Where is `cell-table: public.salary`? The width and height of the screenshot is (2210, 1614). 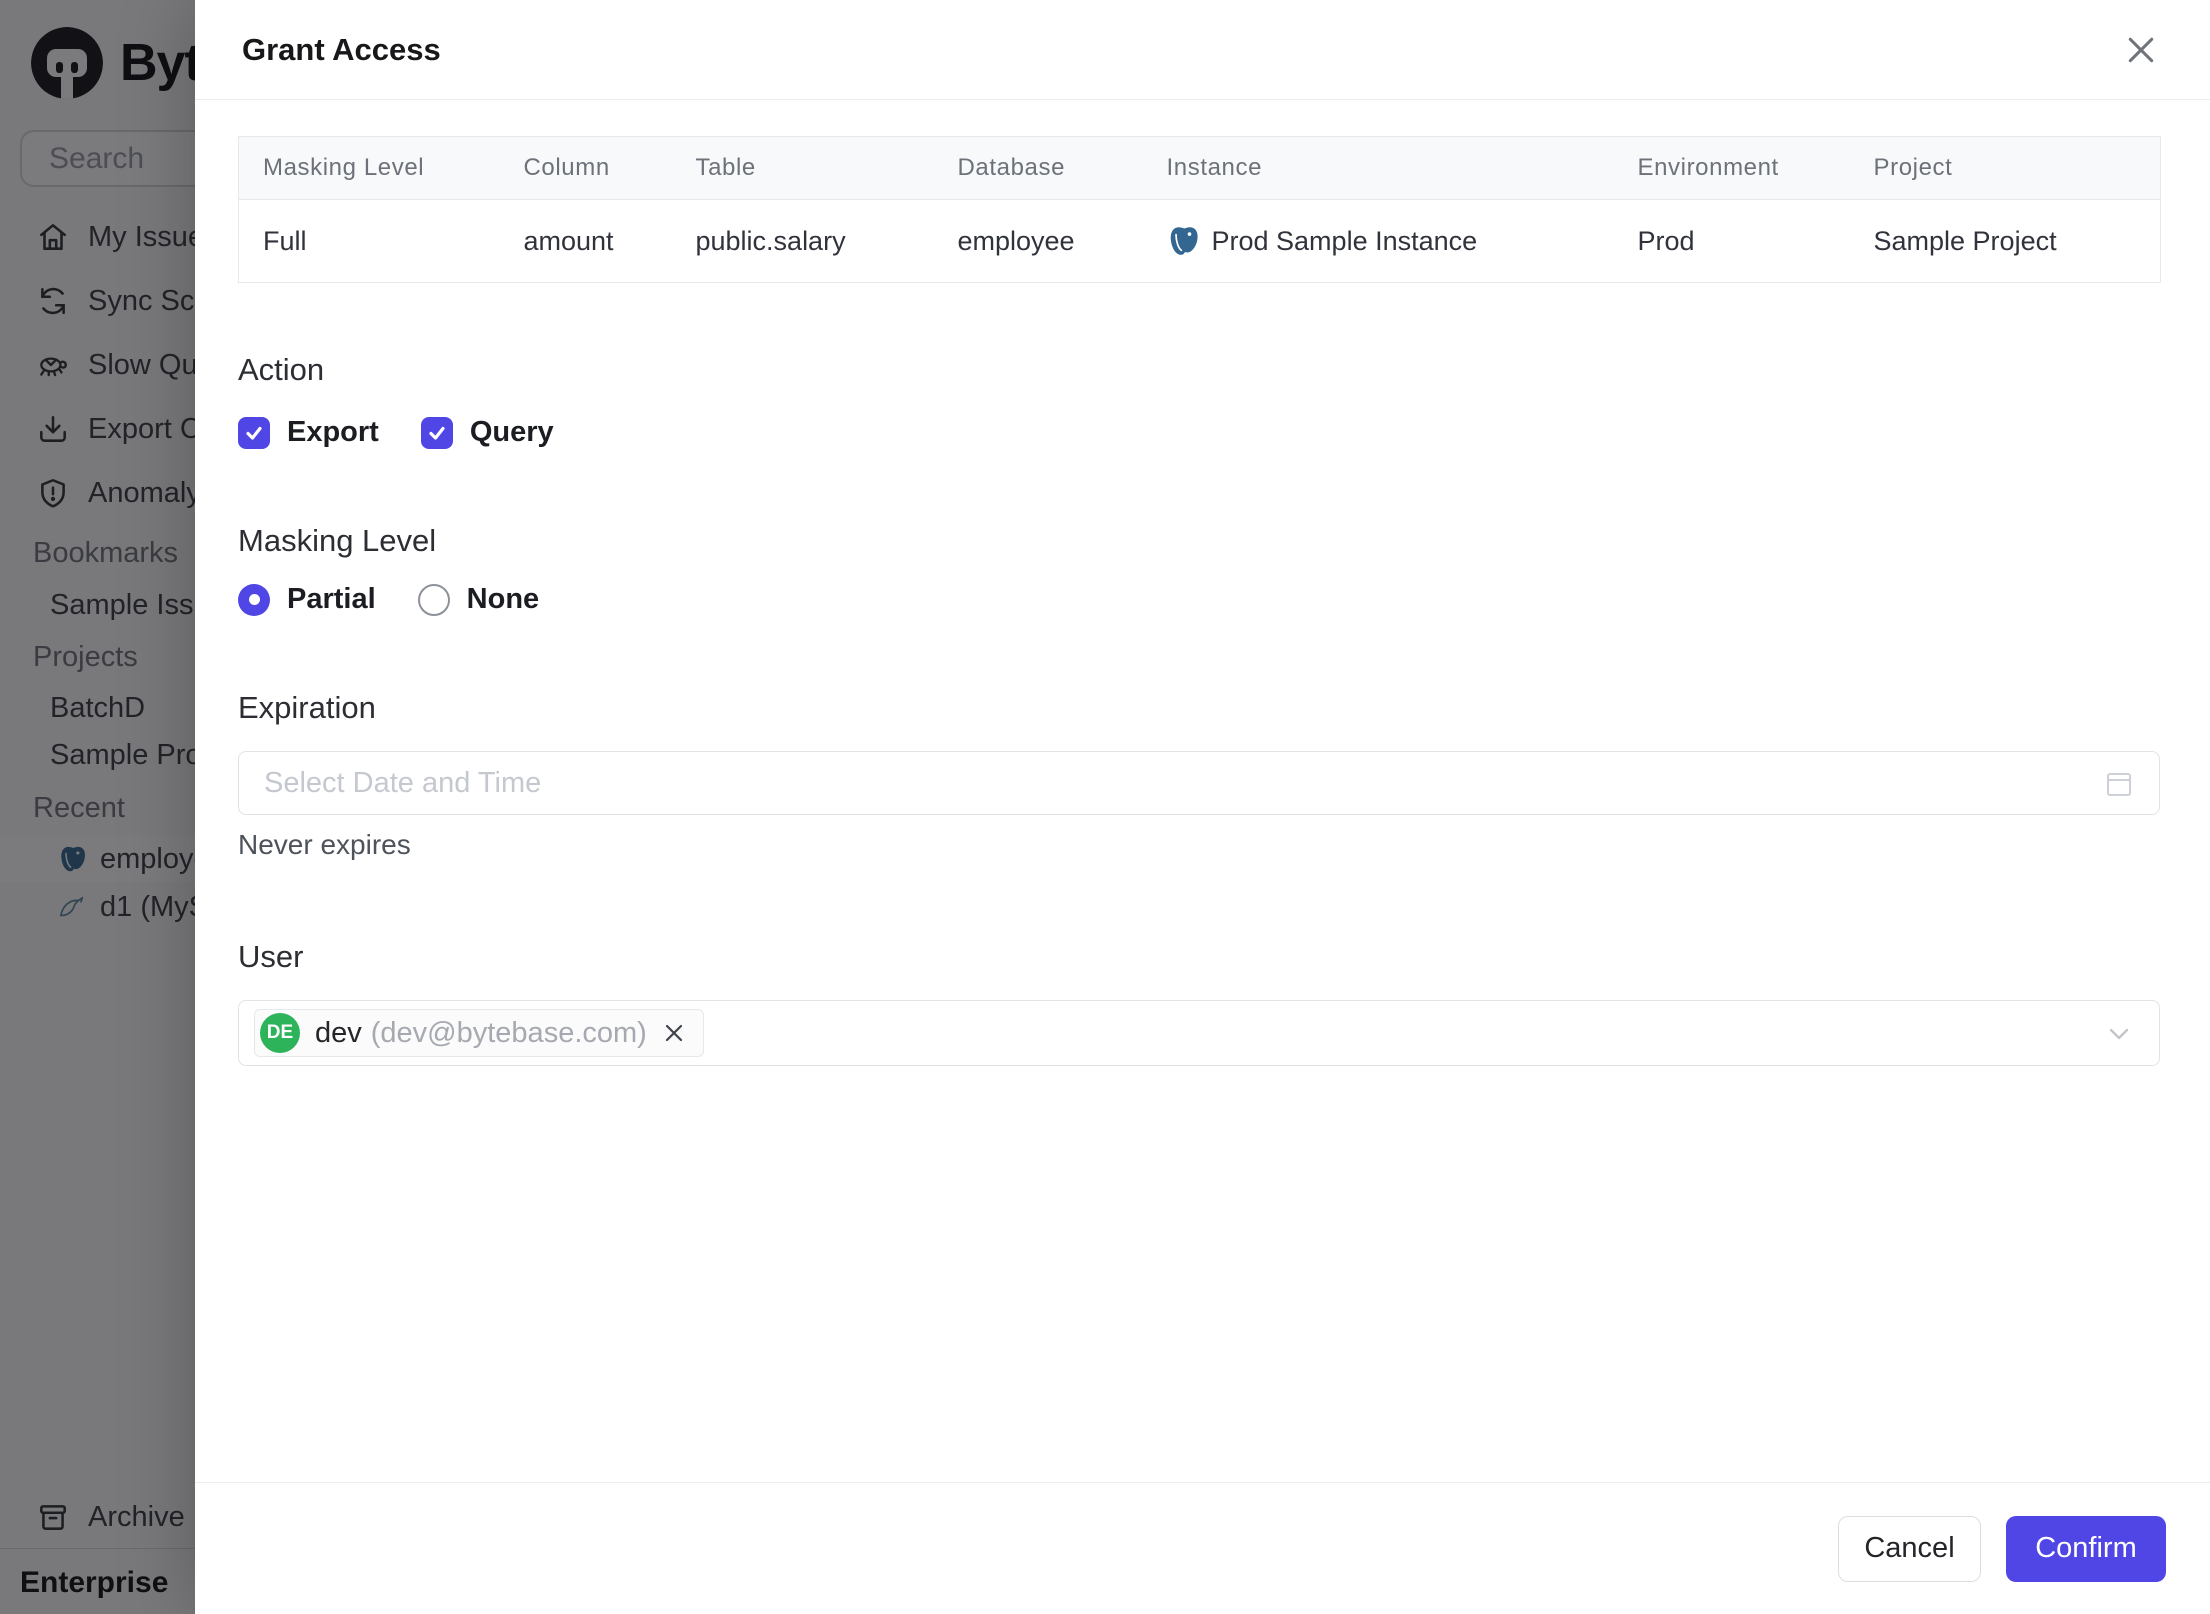 cell-table: public.salary is located at coordinates (770, 240).